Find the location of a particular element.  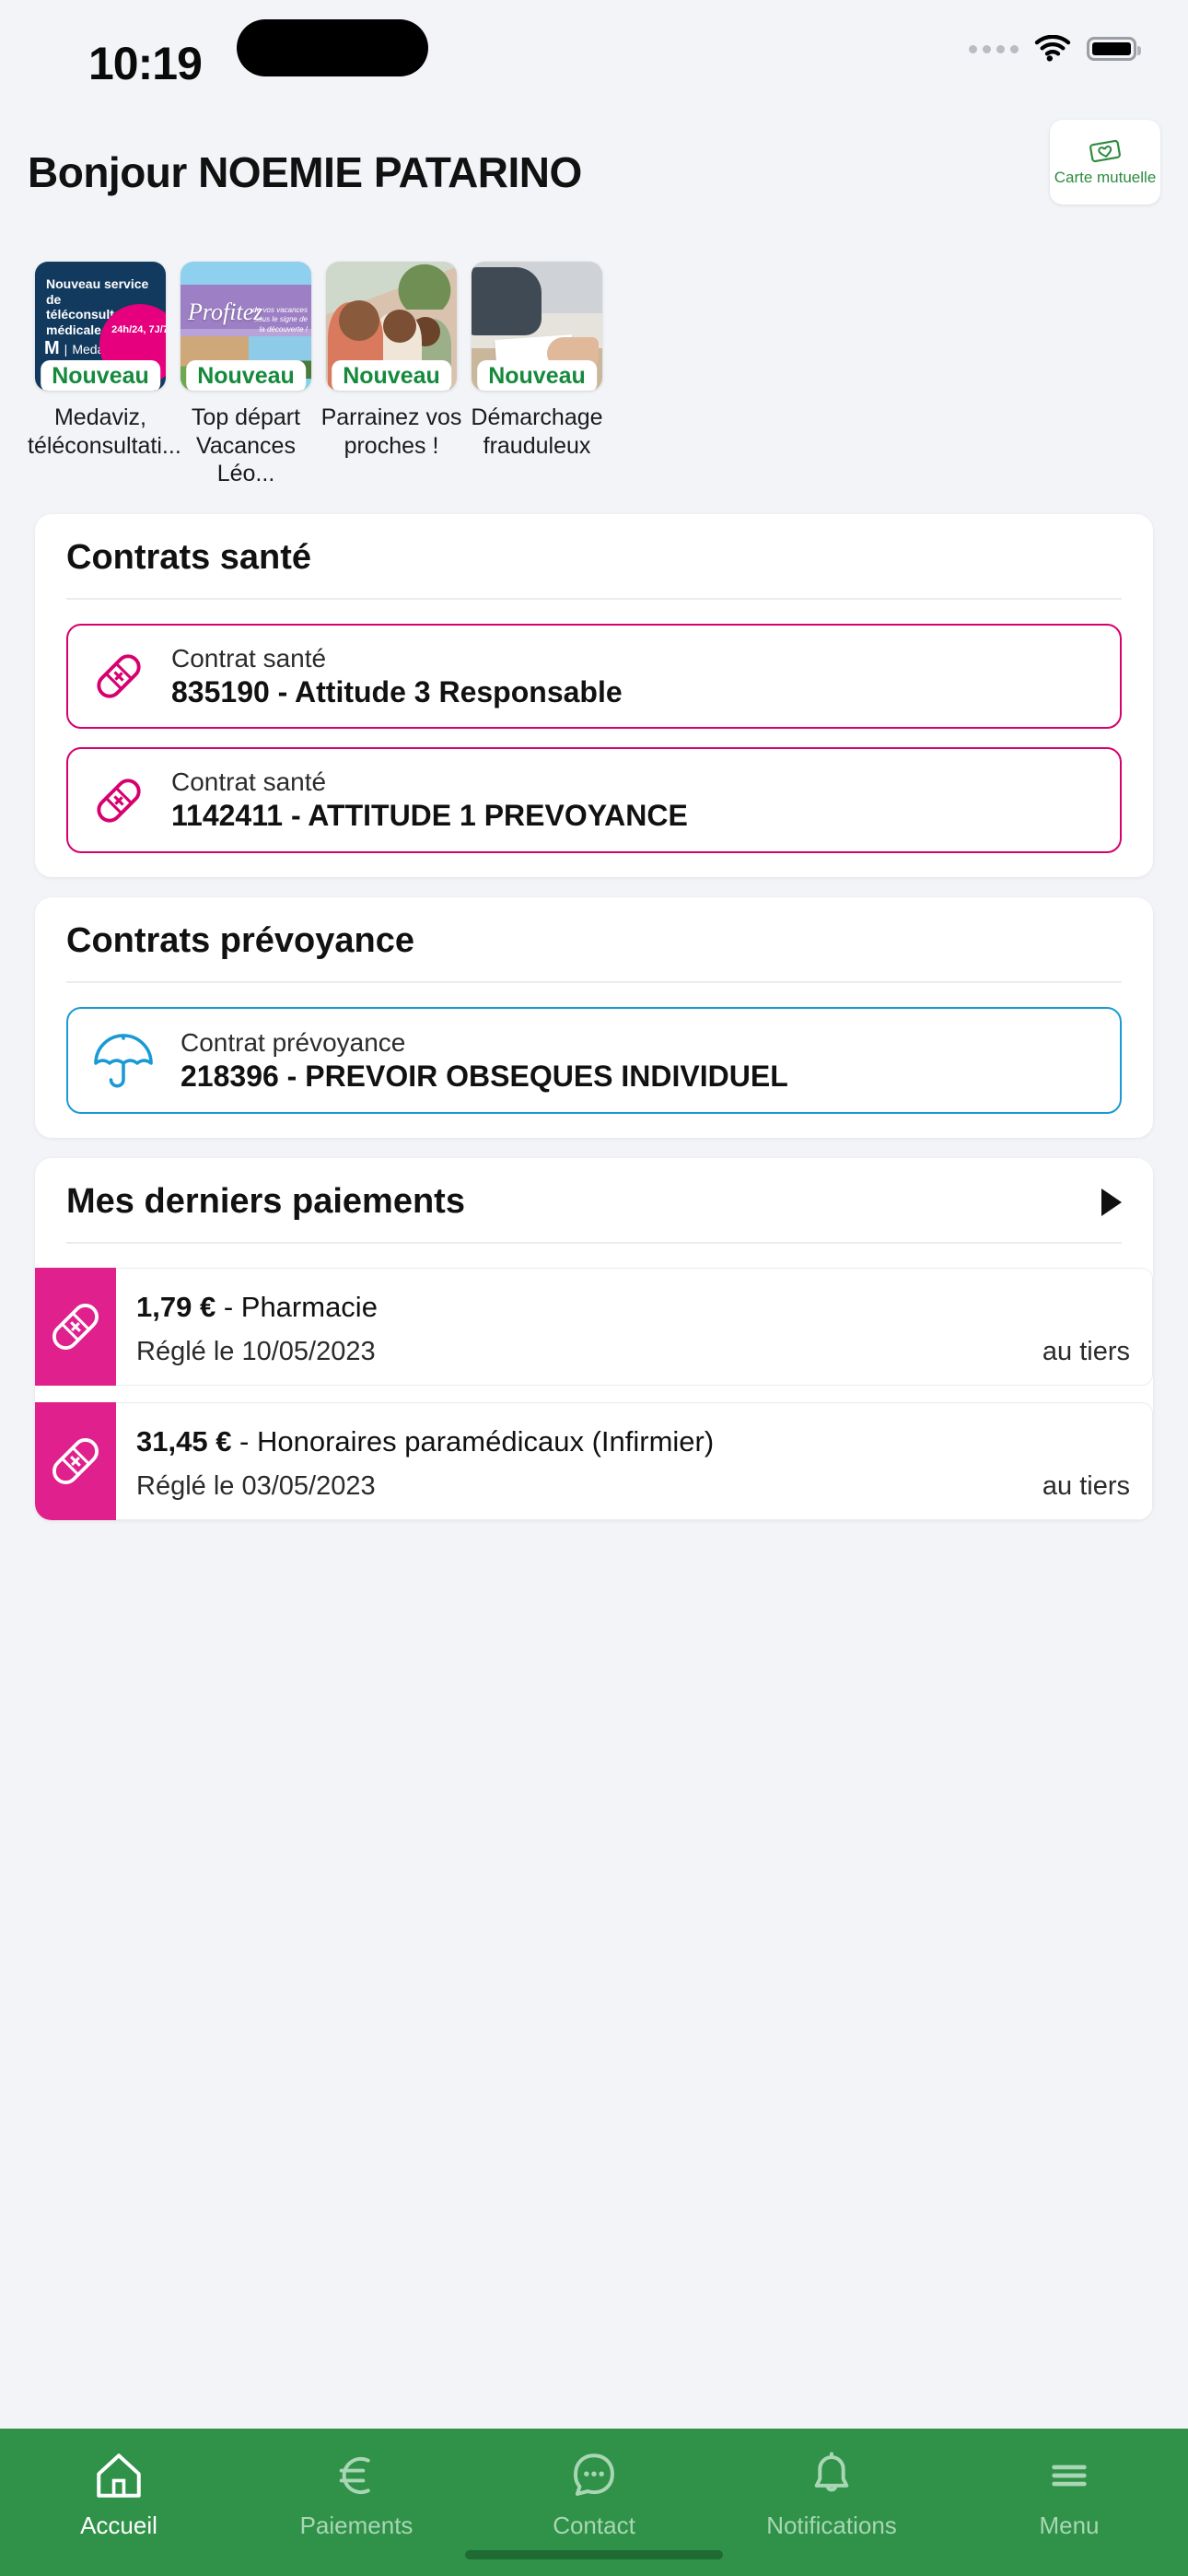

payment-category: Pharmacie is located at coordinates (309, 1307).